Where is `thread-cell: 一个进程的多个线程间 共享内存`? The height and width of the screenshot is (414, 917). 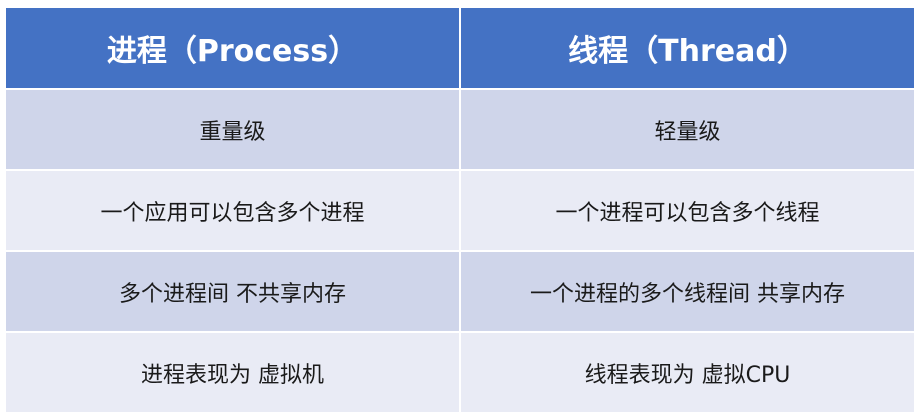 thread-cell: 一个进程的多个线程间 共享内存 is located at coordinates (687, 291).